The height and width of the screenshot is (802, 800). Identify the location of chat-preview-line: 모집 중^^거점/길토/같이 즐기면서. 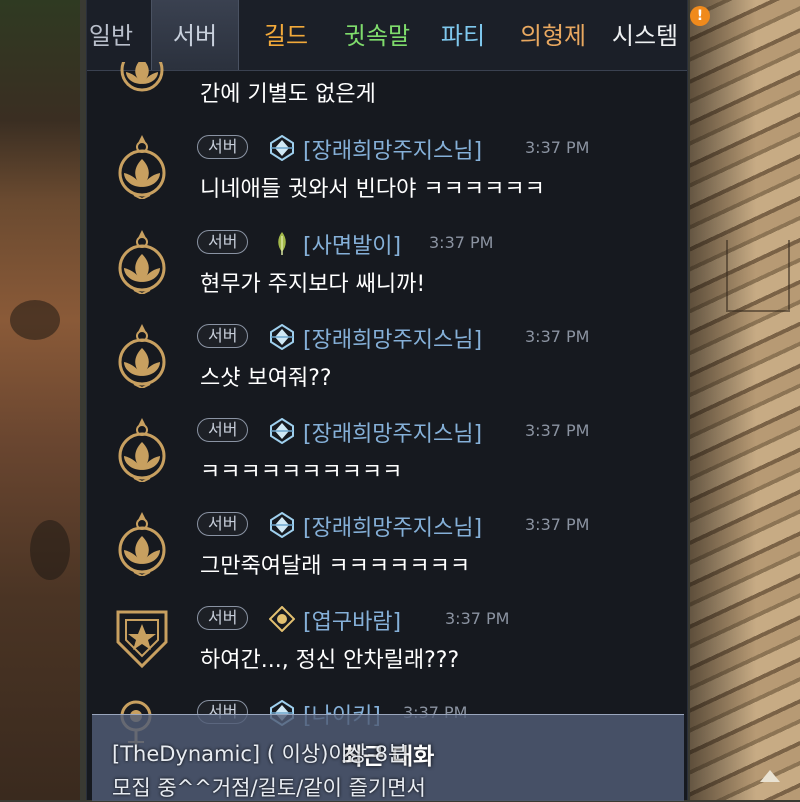
(269, 788).